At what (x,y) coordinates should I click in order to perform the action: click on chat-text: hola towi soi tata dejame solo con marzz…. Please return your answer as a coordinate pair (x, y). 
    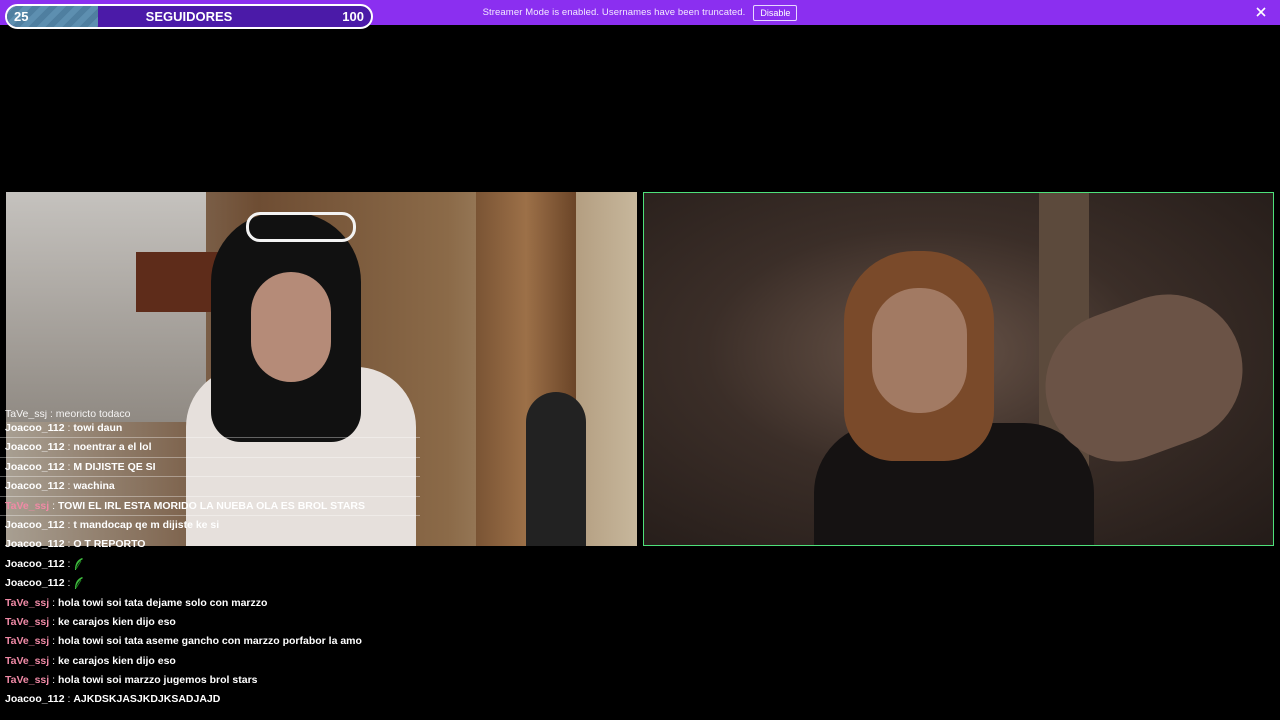
    Looking at the image, I should click on (162, 602).